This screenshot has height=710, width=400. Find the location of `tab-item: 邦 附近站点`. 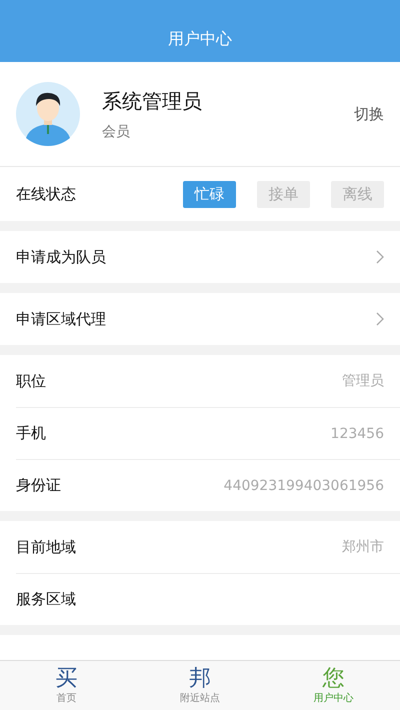

tab-item: 邦 附近站点 is located at coordinates (200, 685).